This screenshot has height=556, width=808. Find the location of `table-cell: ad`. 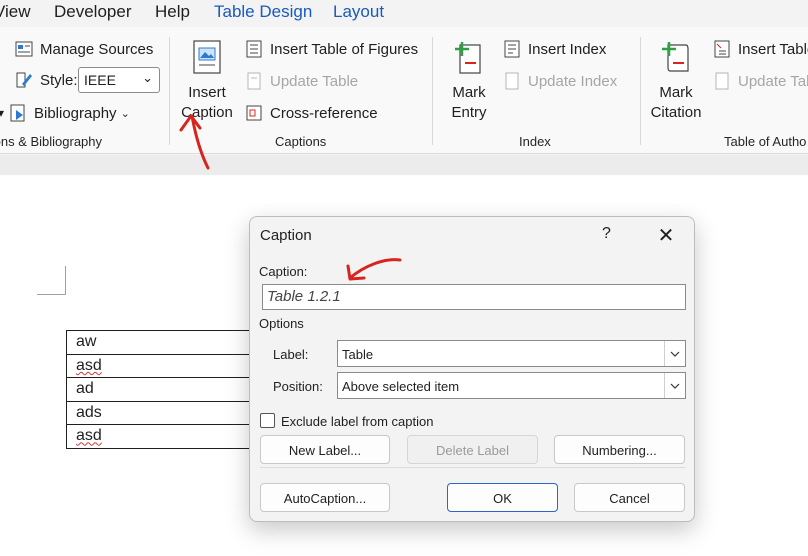

table-cell: ad is located at coordinates (166, 389).